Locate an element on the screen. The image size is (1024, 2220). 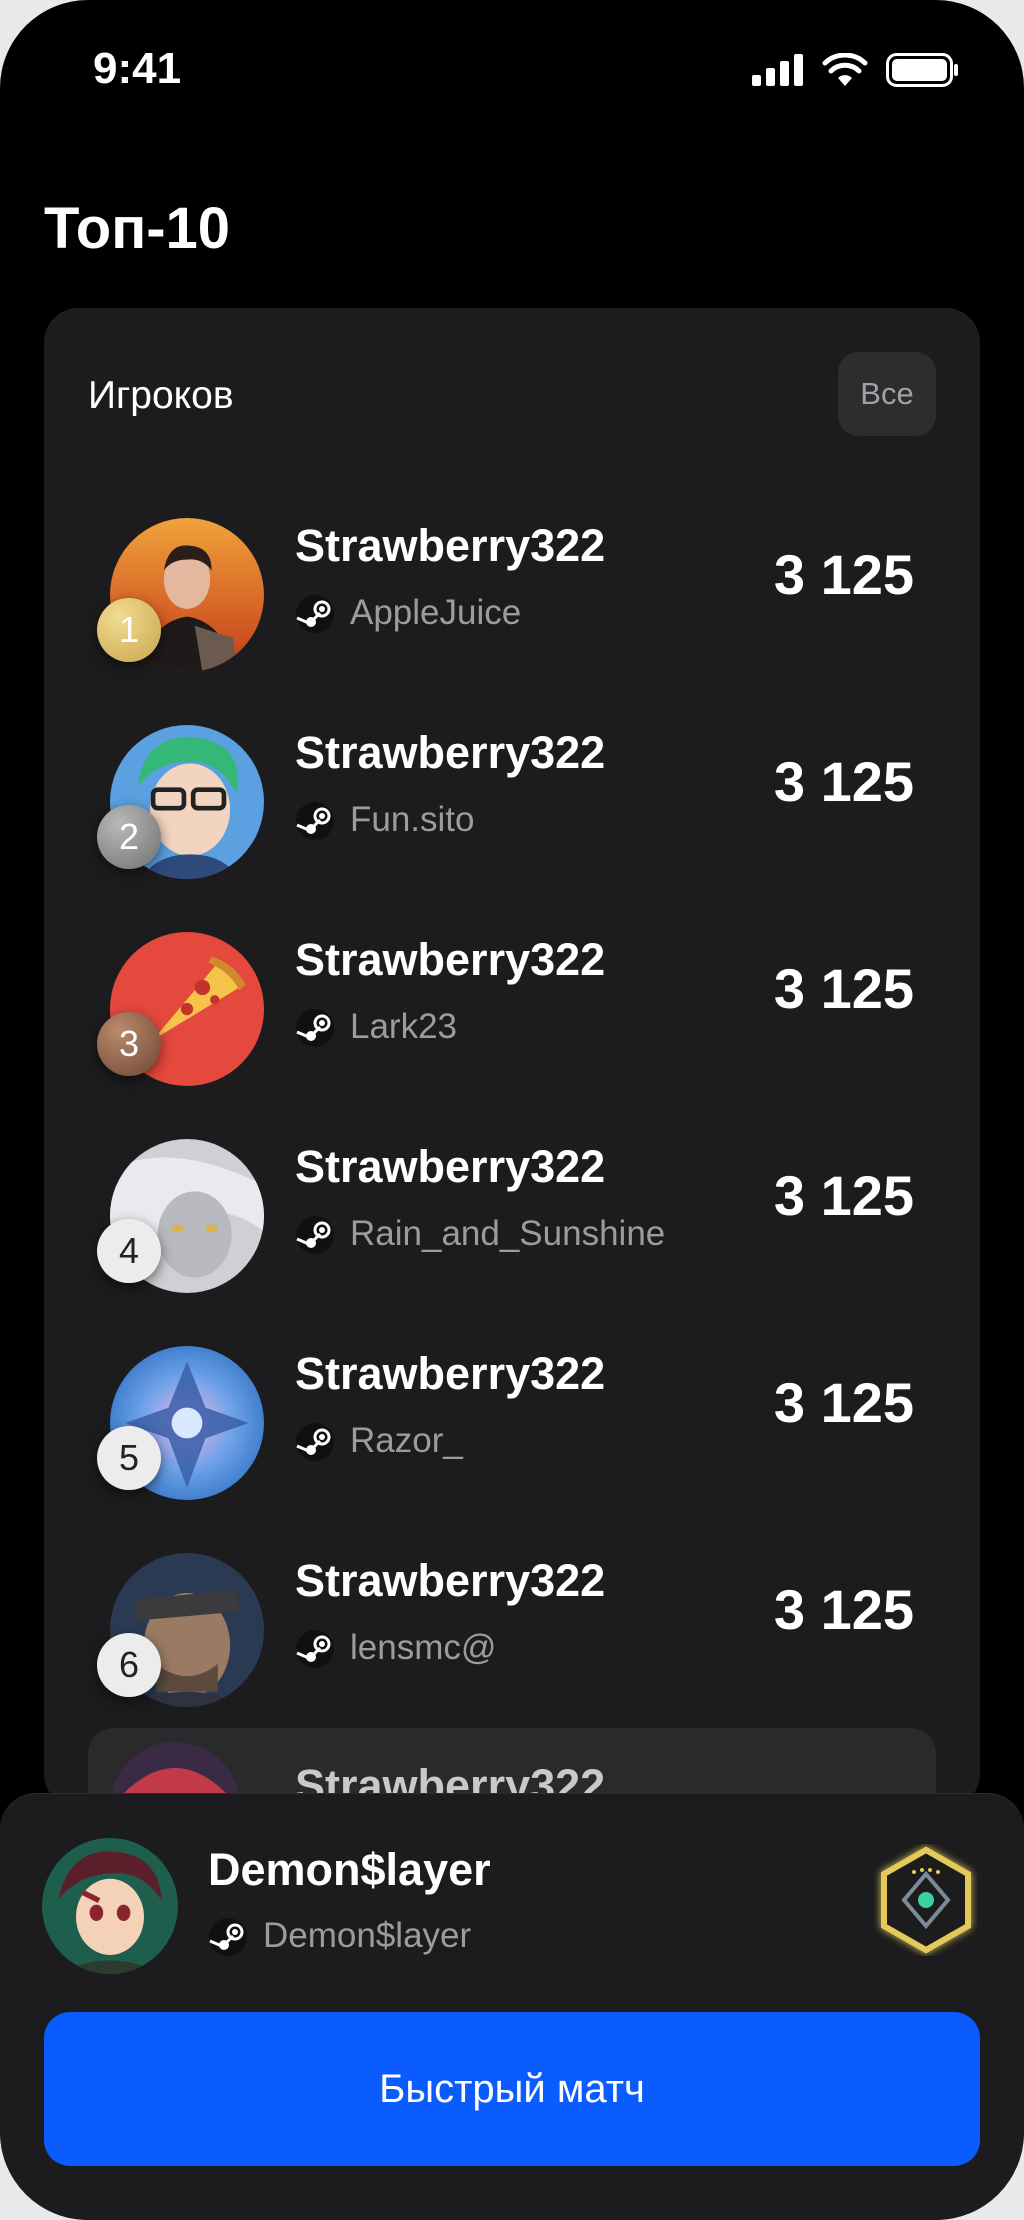
status-icons is located at coordinates (856, 70).